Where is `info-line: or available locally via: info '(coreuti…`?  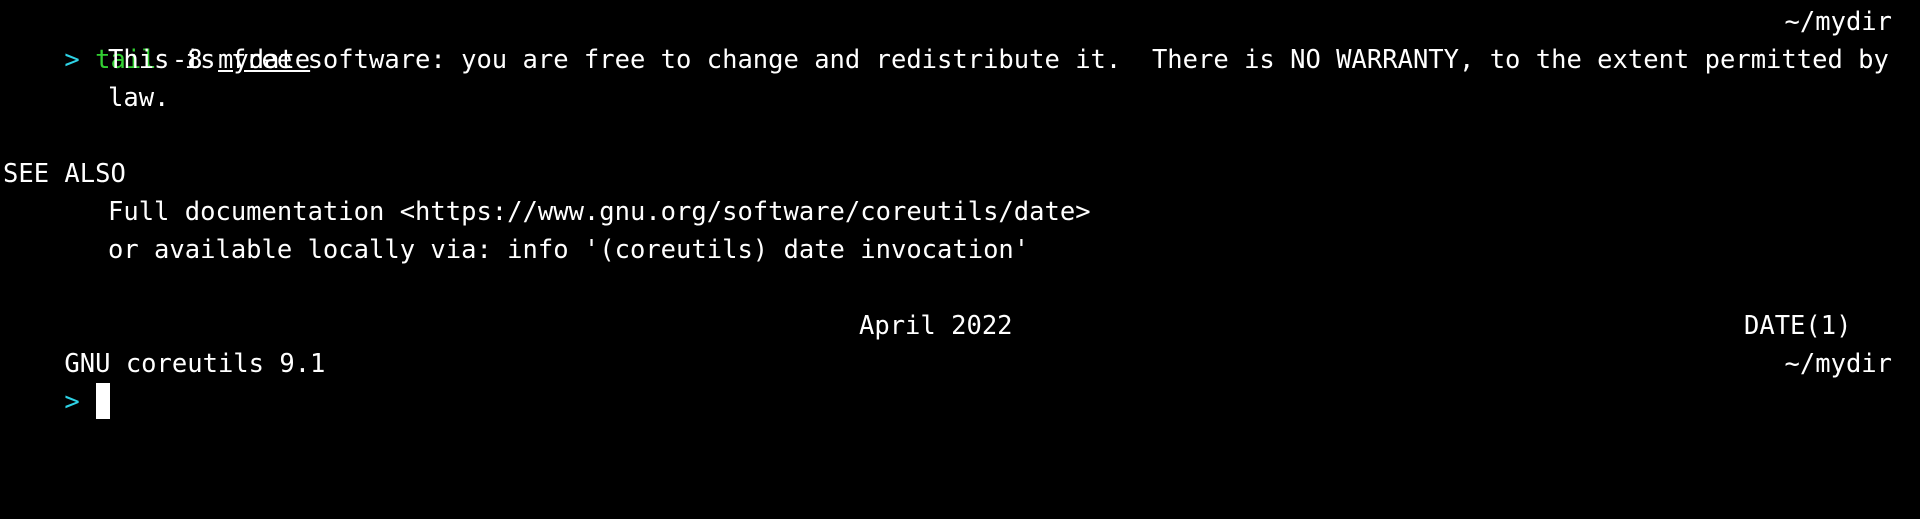
info-line: or available locally via: info '(coreuti… is located at coordinates (569, 250).